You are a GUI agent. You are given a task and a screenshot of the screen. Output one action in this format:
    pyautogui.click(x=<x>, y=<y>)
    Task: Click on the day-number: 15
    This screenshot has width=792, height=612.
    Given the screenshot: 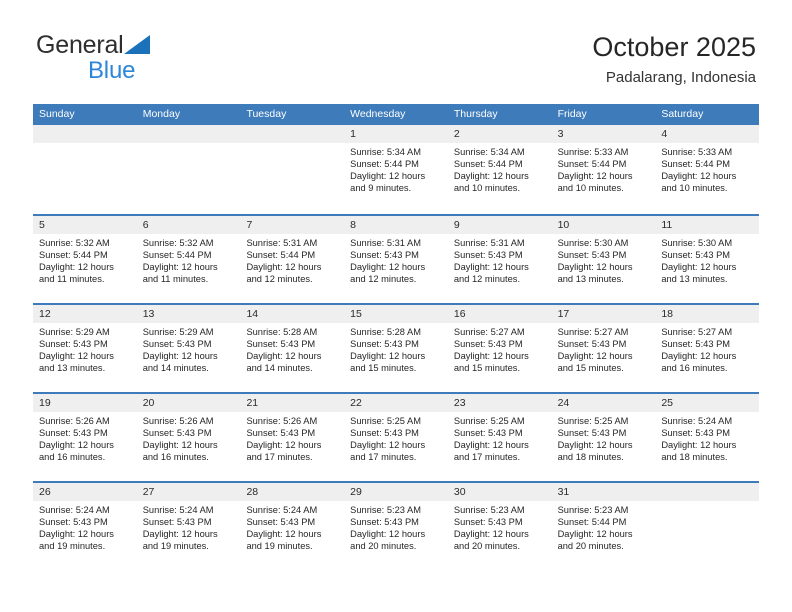 What is the action you would take?
    pyautogui.click(x=396, y=314)
    